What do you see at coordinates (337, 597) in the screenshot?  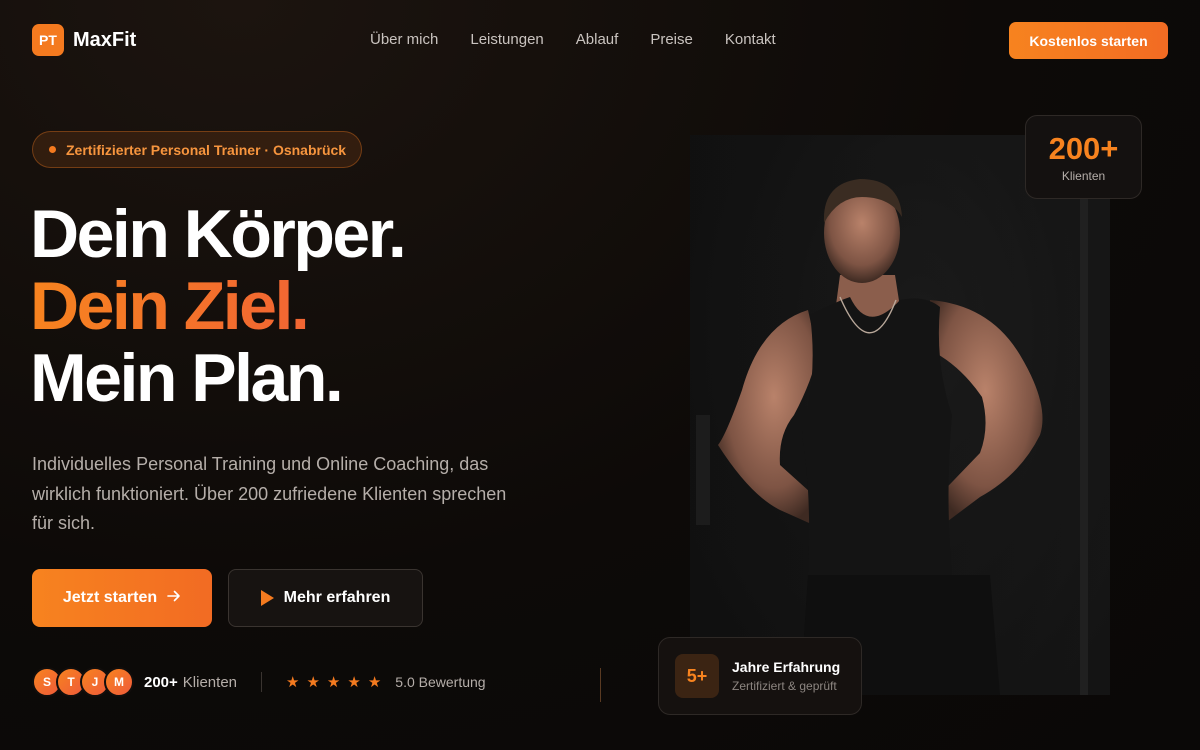 I see `learn-more-label: Mehr erfahren` at bounding box center [337, 597].